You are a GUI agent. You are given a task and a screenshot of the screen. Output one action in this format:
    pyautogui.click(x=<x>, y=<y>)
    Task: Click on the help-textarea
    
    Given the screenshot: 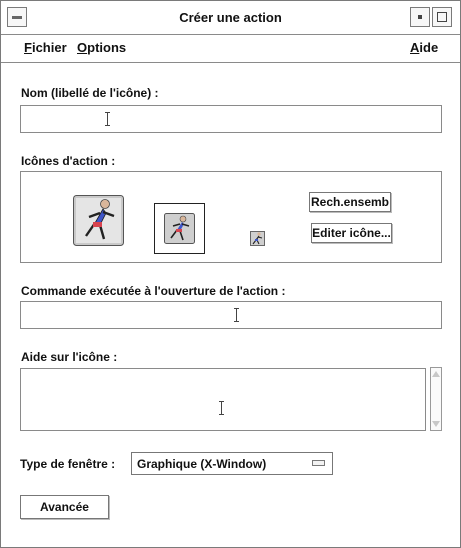 What is the action you would take?
    pyautogui.click(x=223, y=399)
    